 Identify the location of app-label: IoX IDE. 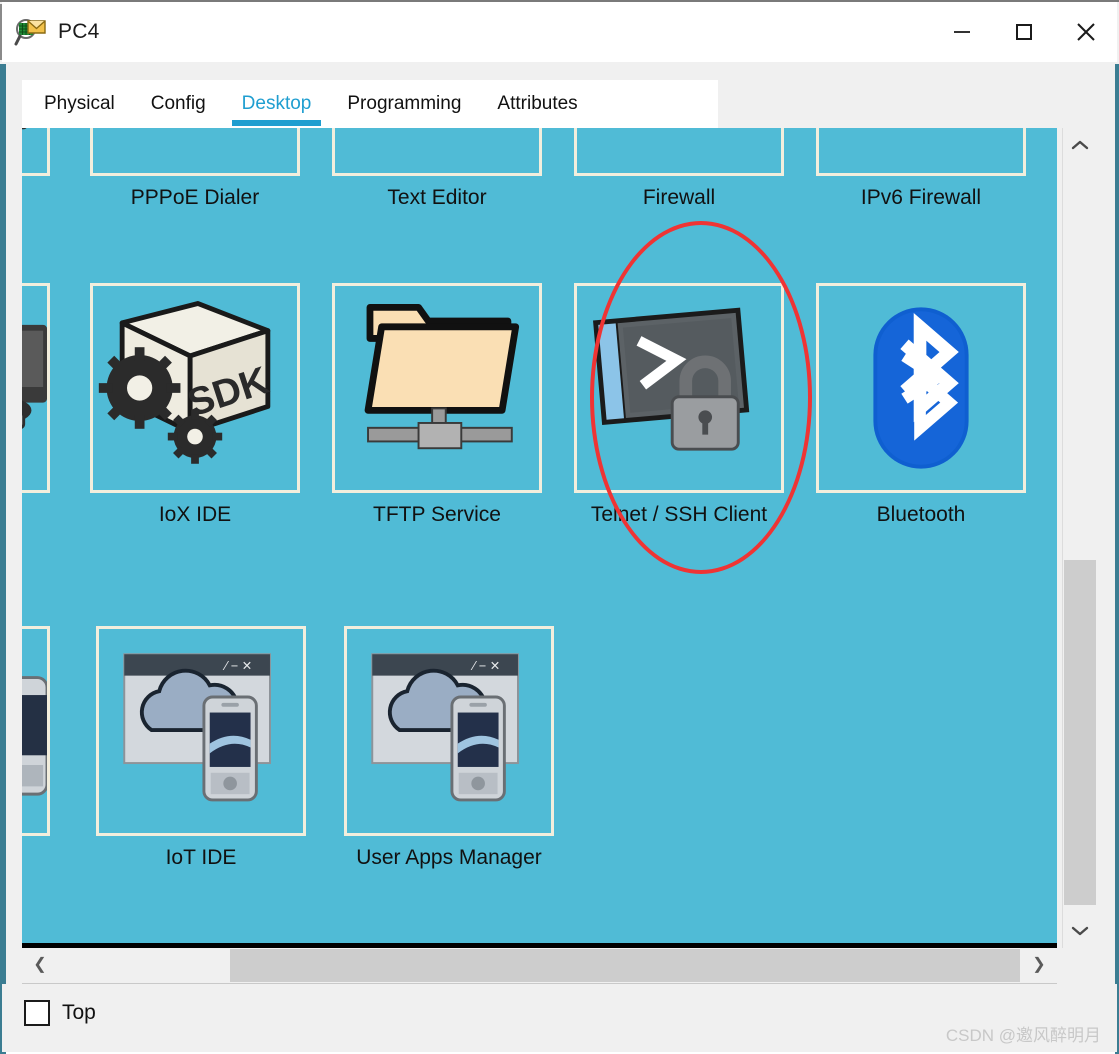
(195, 514).